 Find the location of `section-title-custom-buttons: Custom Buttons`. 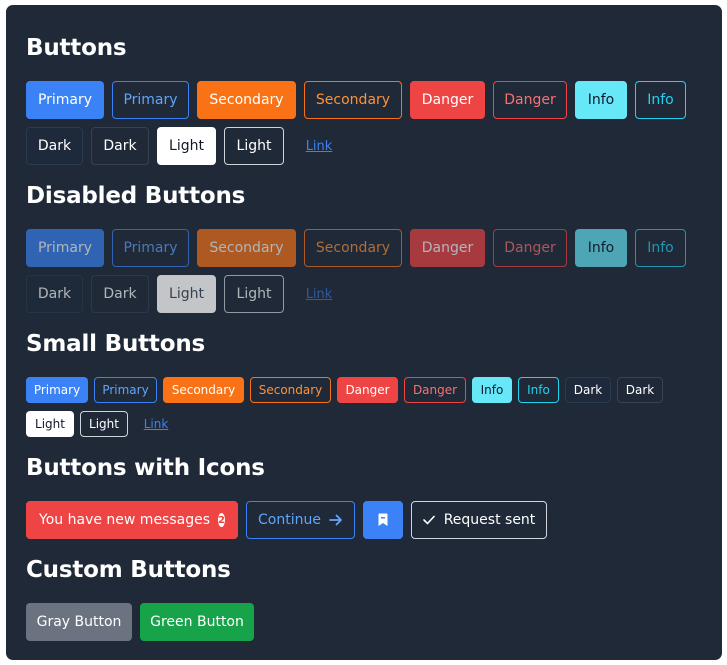

section-title-custom-buttons: Custom Buttons is located at coordinates (128, 570).